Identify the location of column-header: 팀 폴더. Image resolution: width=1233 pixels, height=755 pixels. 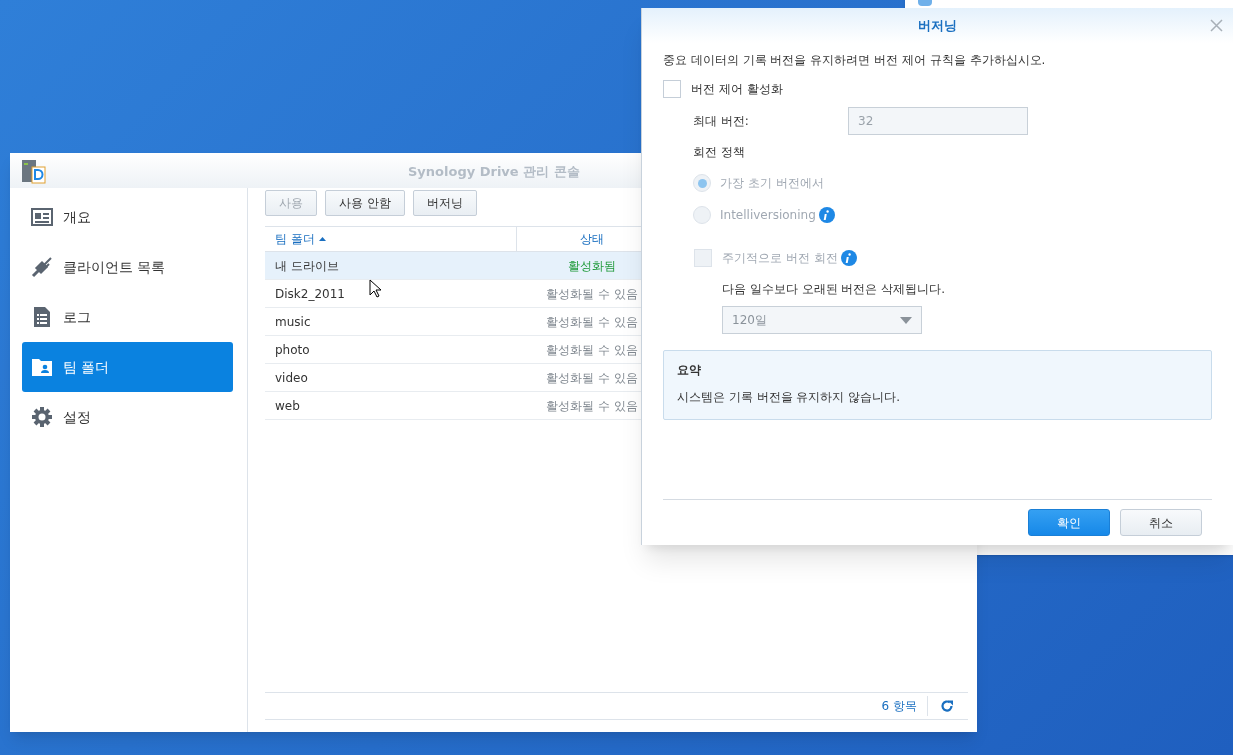
(391, 239).